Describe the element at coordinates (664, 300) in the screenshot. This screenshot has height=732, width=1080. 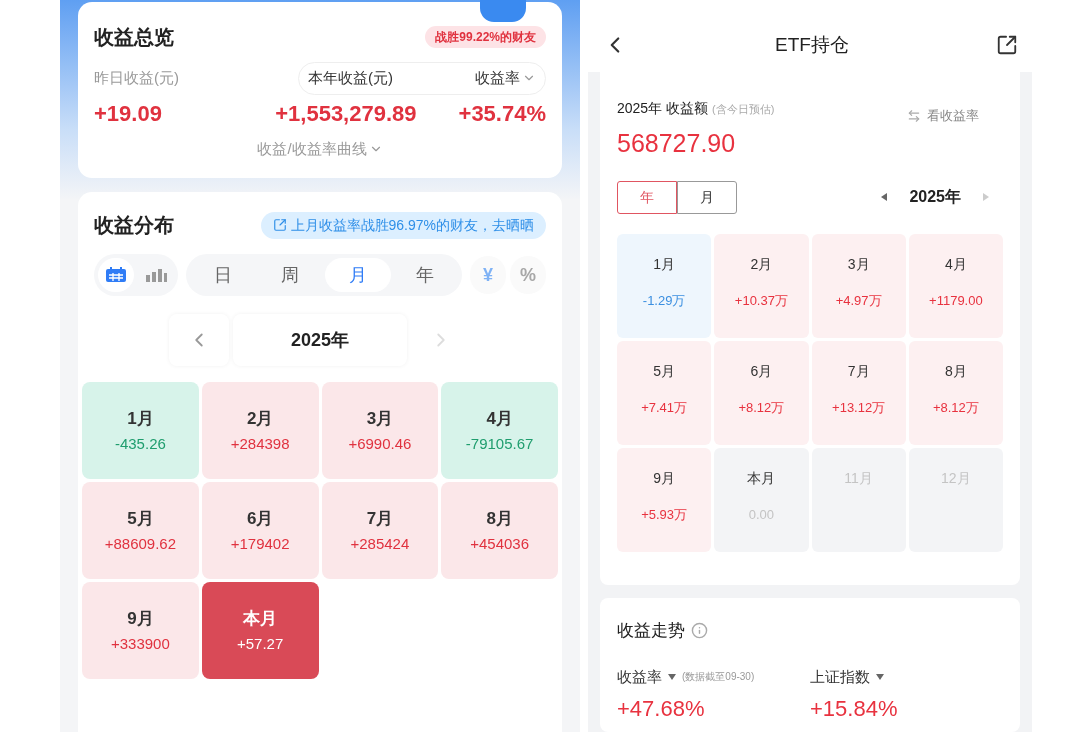
I see `month-value: -1.29万` at that location.